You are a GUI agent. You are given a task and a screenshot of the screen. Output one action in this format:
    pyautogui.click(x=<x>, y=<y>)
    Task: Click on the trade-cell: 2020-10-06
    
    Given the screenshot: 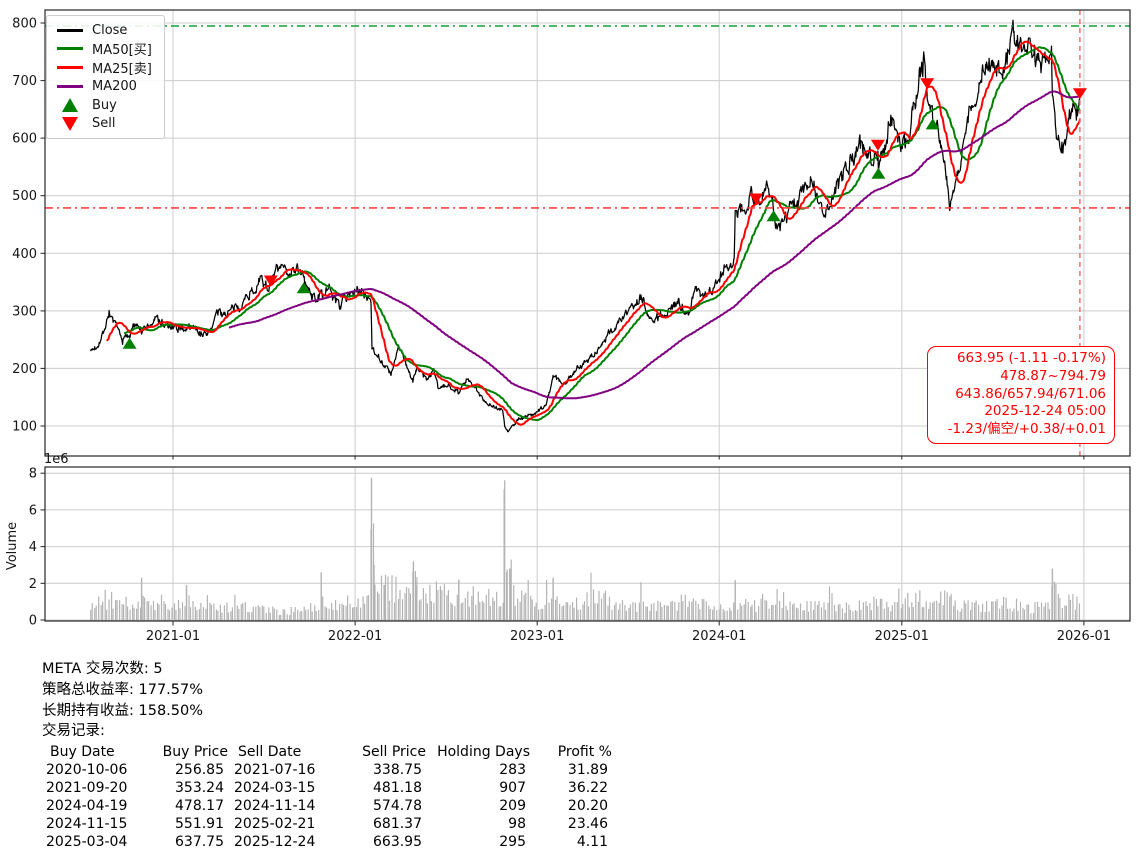 What is the action you would take?
    pyautogui.click(x=87, y=770)
    